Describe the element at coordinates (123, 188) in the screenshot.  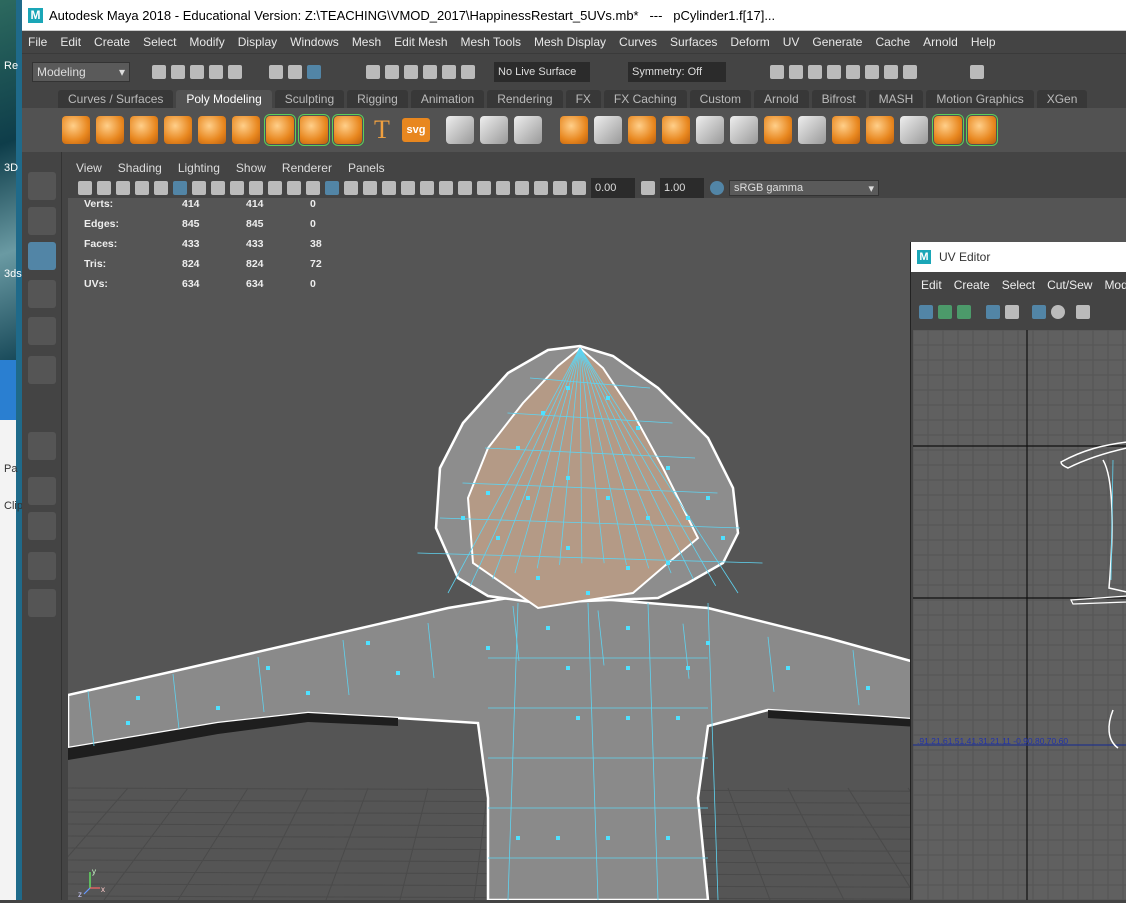
I see `bookmarks-icon` at that location.